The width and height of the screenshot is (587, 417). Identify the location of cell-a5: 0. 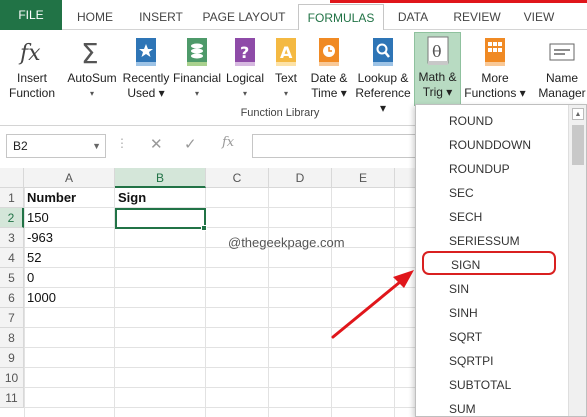
(69, 278).